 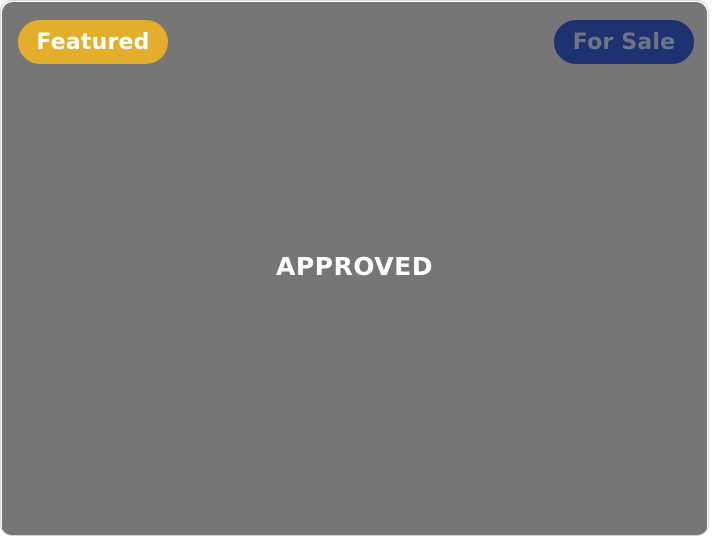 I want to click on approval-status-text: APPROVED, so click(x=354, y=266).